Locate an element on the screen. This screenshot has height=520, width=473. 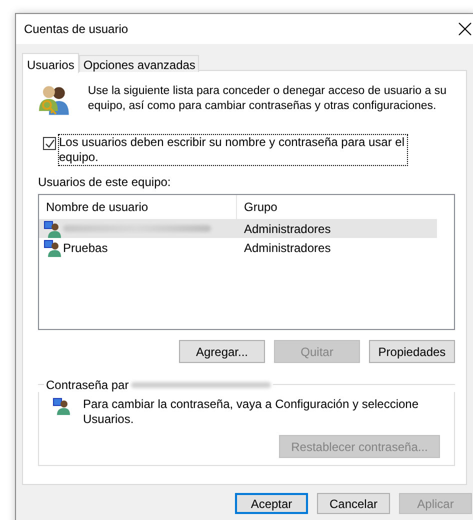
users-label: Usuarios de este equipo: is located at coordinates (105, 182).